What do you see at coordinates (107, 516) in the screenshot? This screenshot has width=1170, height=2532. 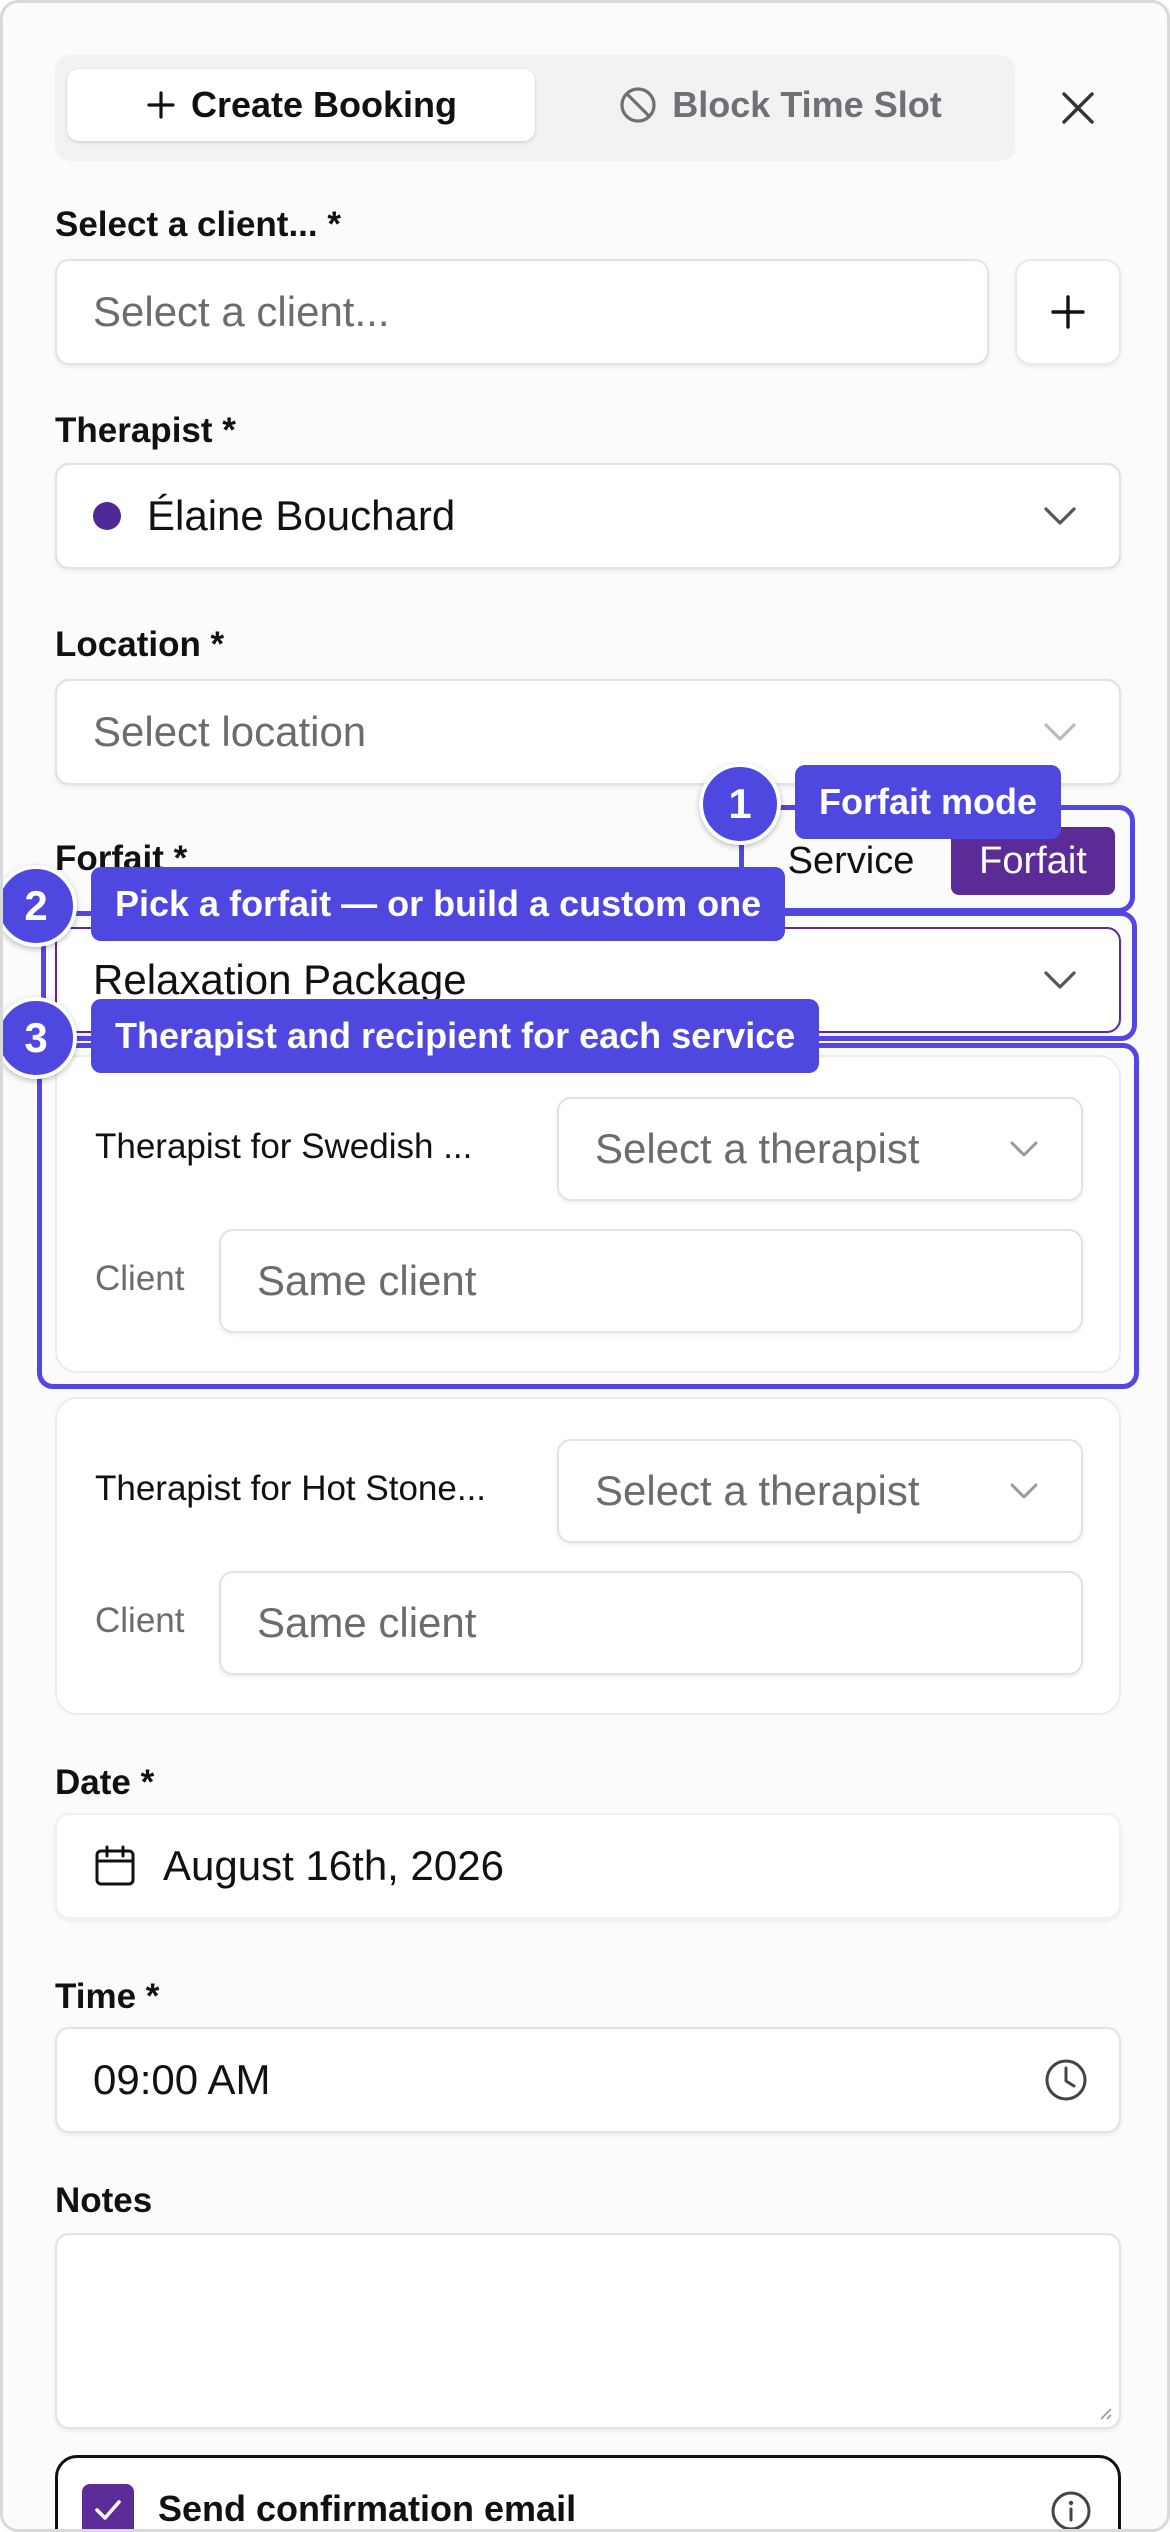 I see `therapist-color-dot` at bounding box center [107, 516].